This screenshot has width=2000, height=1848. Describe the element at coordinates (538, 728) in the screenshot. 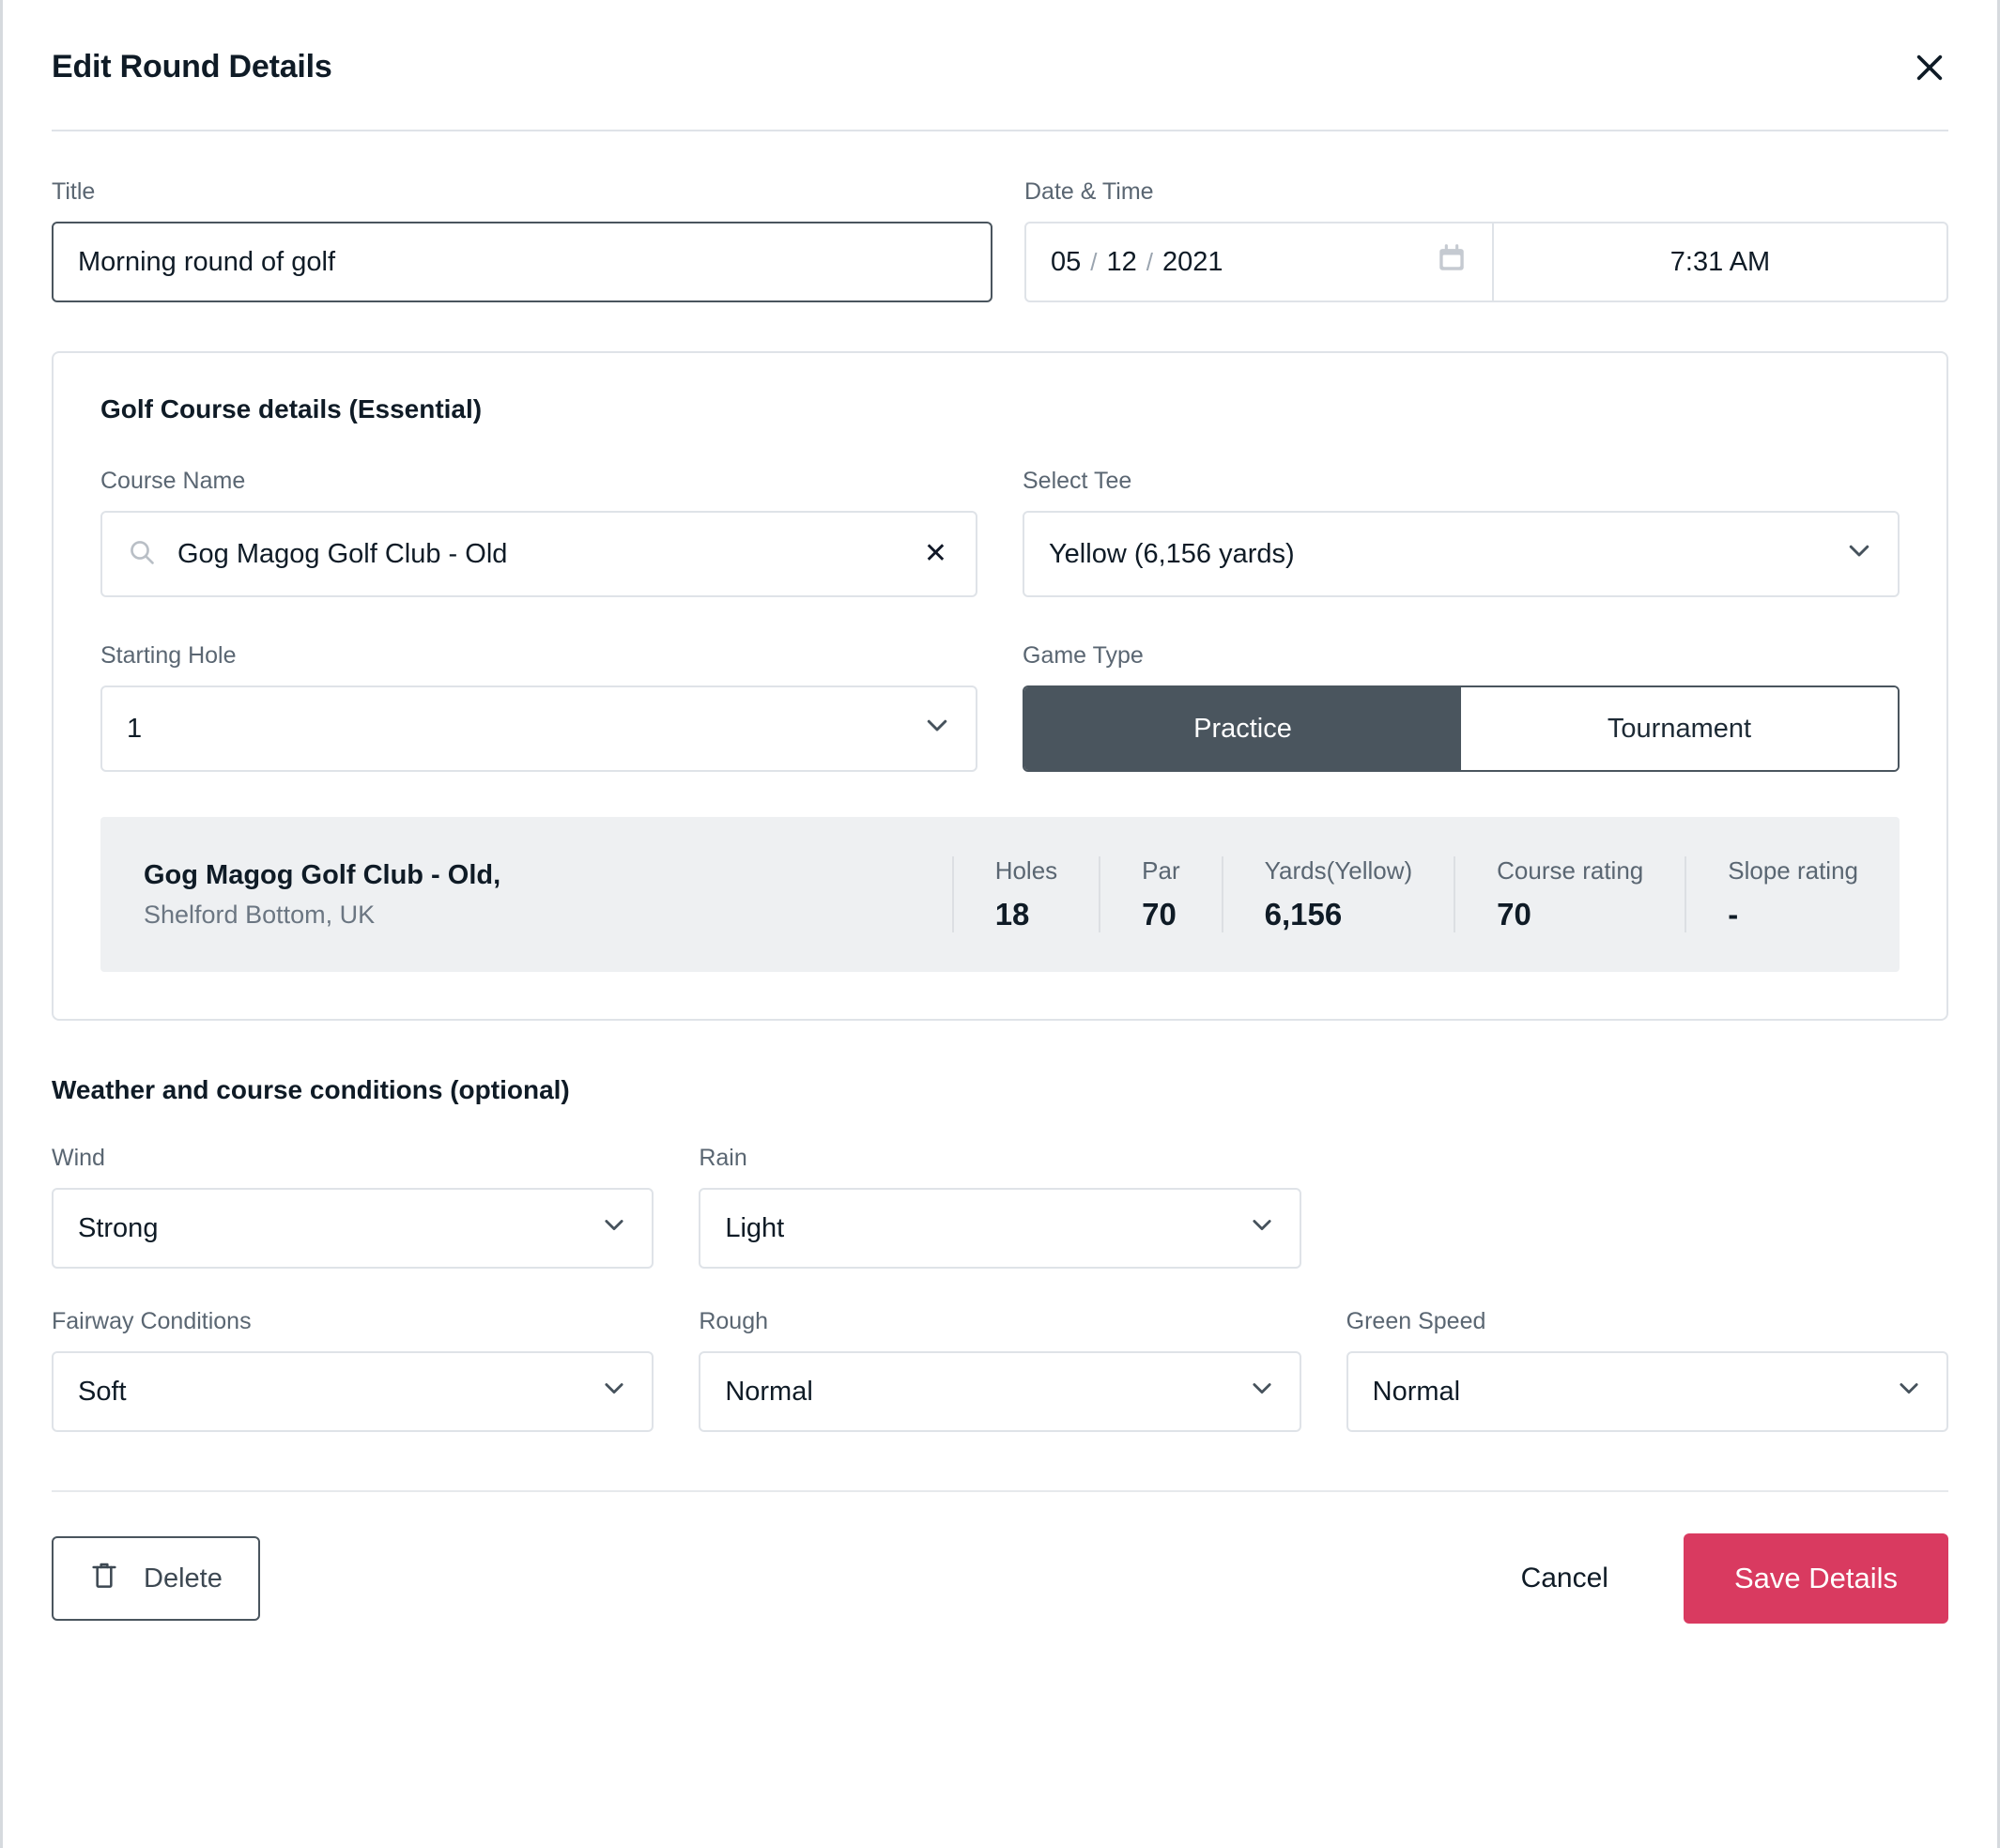

I see `starting-hole-dropdown: 1` at that location.